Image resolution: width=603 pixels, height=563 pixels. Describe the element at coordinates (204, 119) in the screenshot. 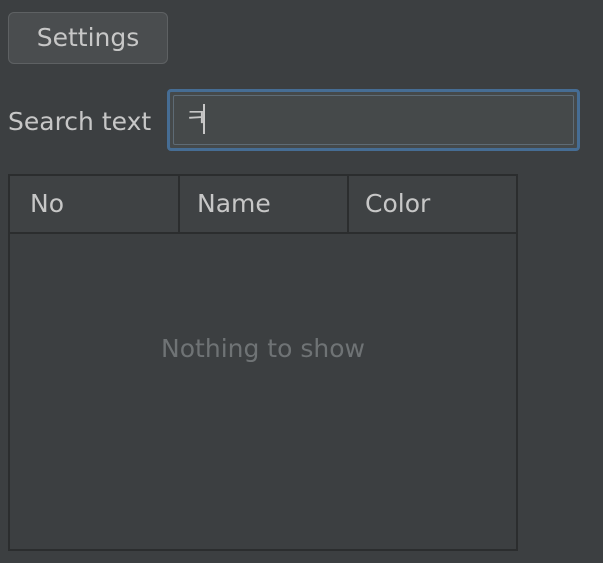

I see `text-caret` at that location.